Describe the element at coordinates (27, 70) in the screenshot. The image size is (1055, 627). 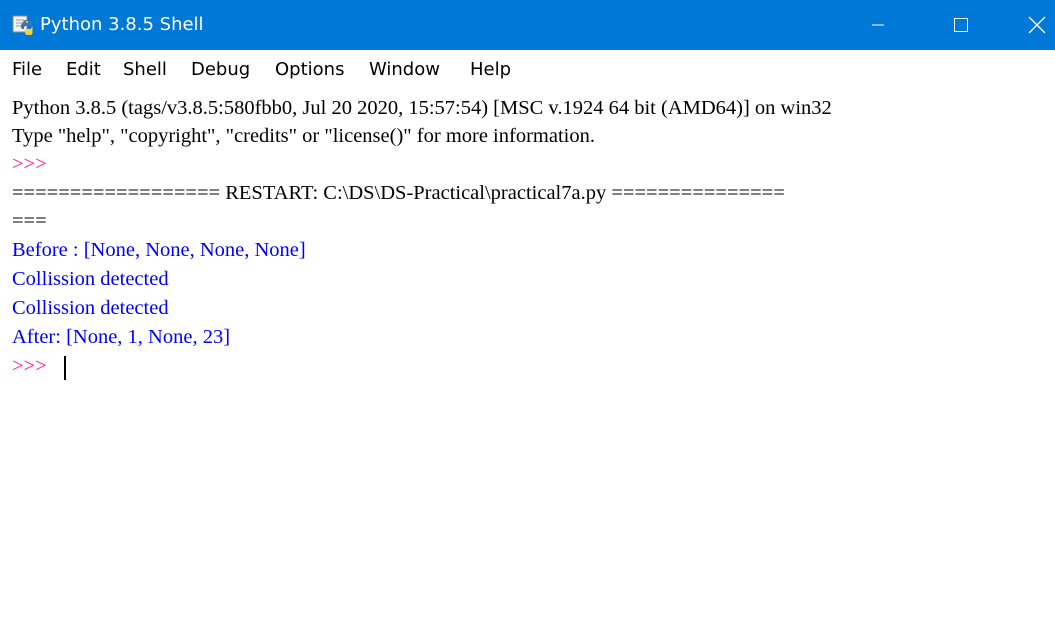
I see `menu-file: File` at that location.